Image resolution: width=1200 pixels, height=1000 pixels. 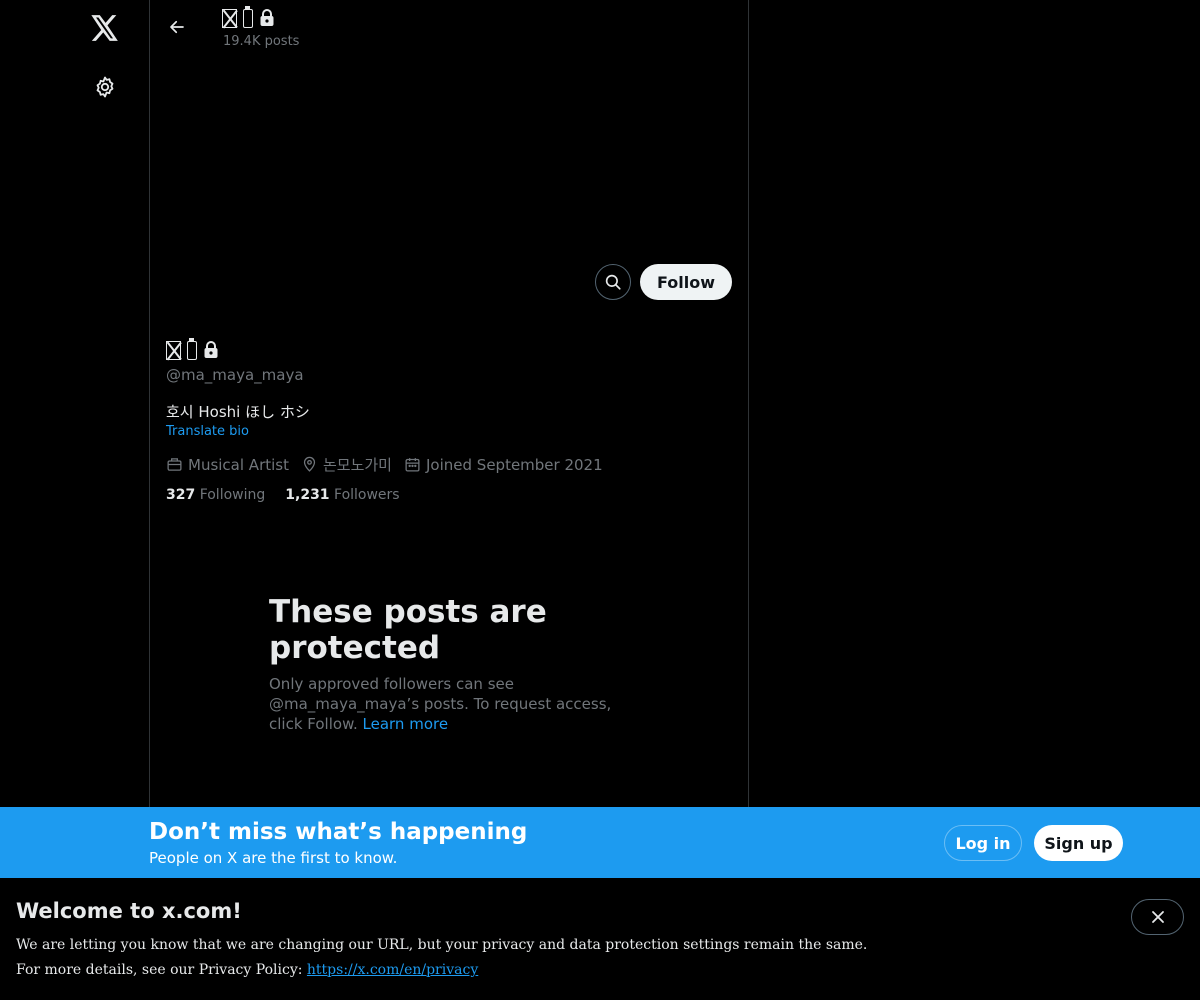 I want to click on followers-link: 1,231 Followers, so click(x=342, y=495).